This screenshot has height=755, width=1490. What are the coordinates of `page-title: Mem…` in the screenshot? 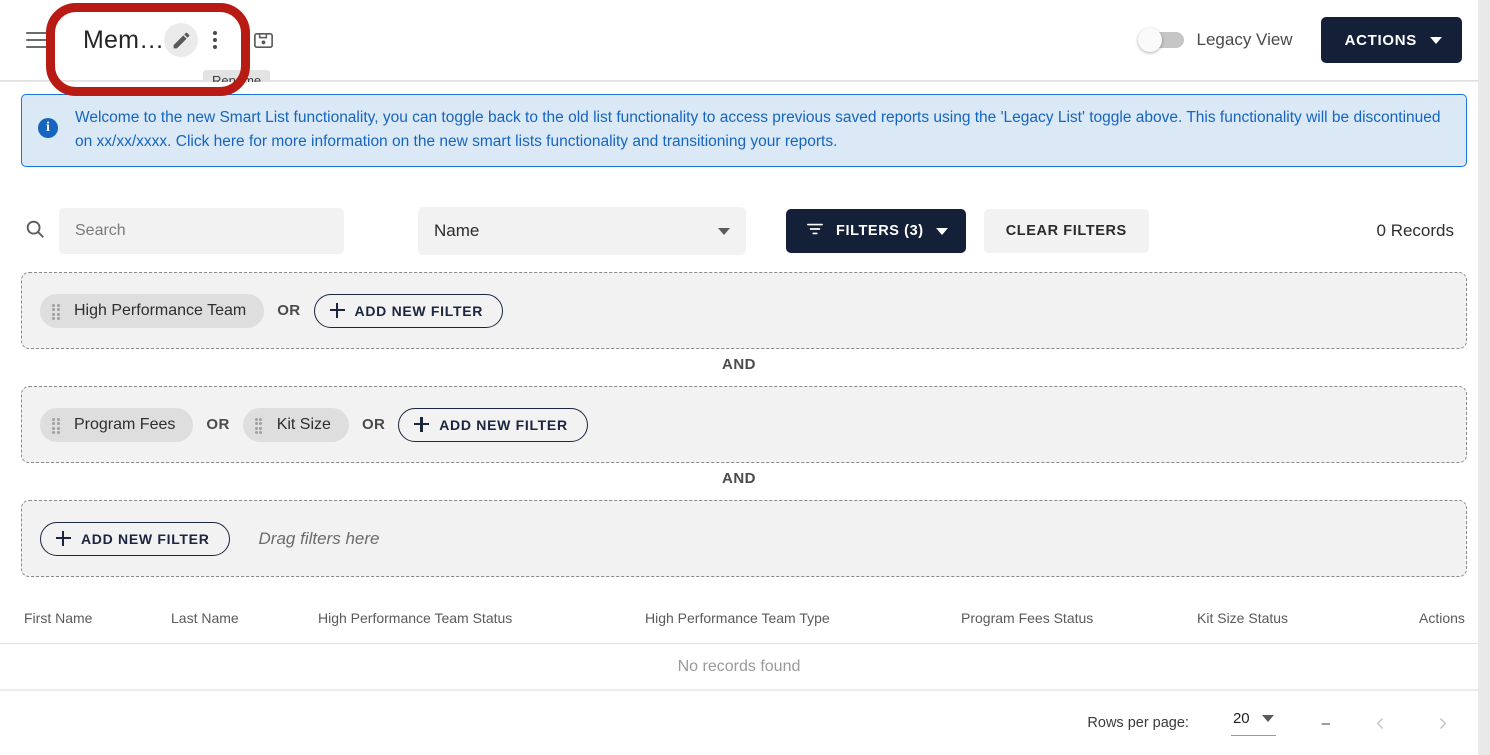 It's located at (124, 39).